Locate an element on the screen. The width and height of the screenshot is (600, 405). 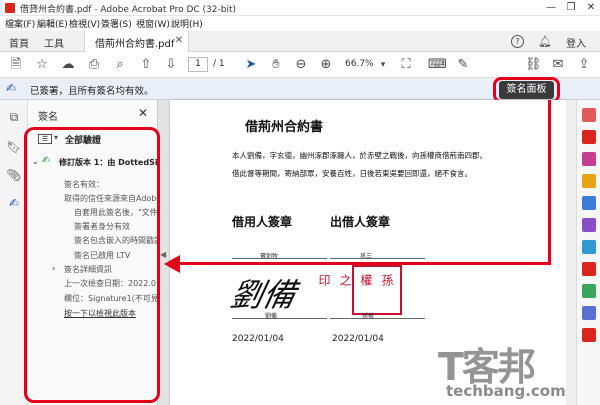
login-link: 登入 is located at coordinates (576, 42).